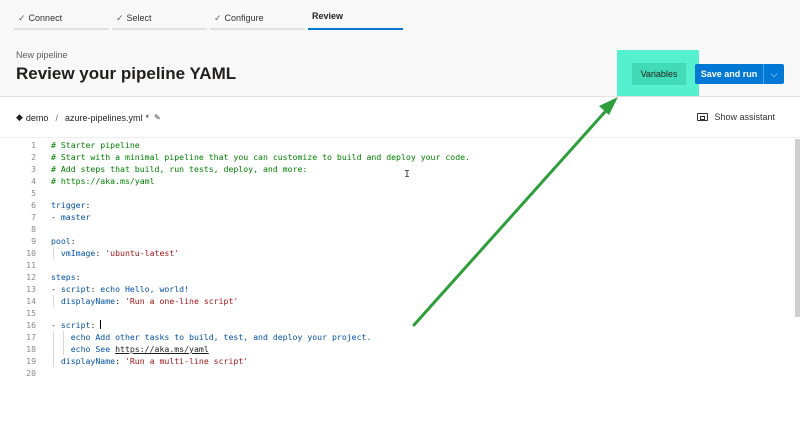 The width and height of the screenshot is (800, 433). Describe the element at coordinates (33, 217) in the screenshot. I see `line-number: 7` at that location.